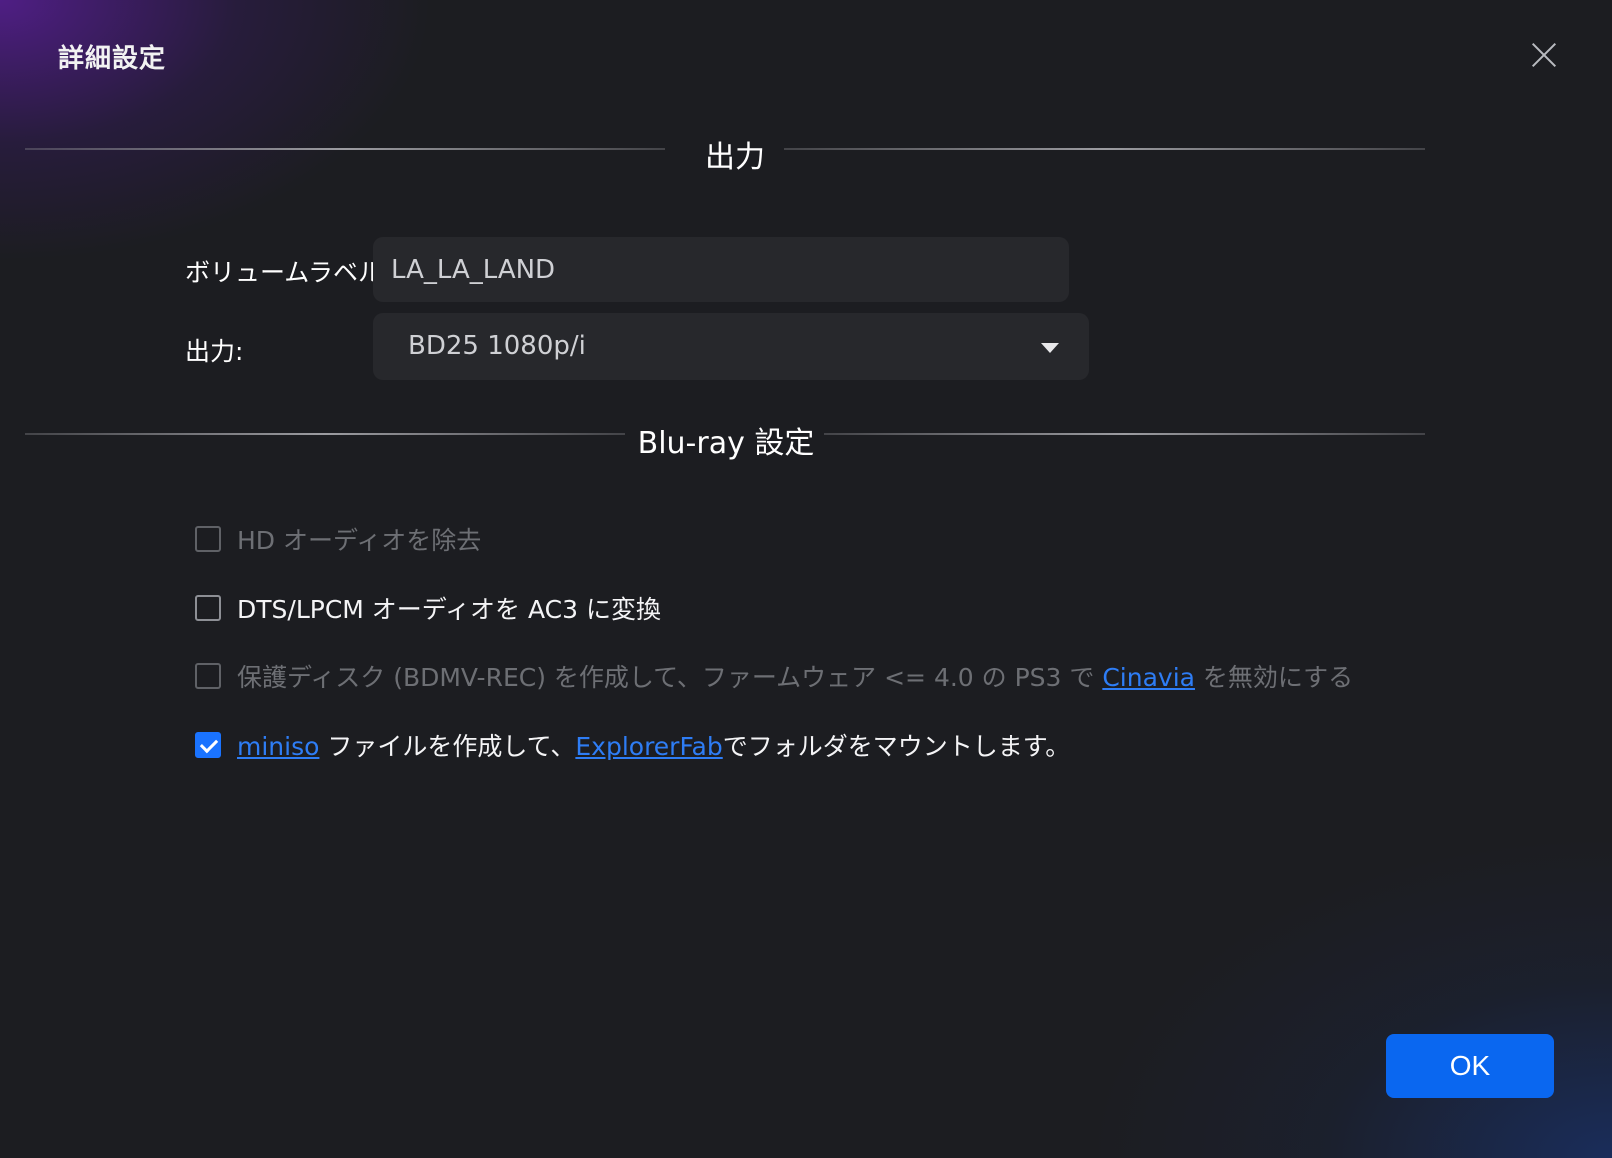 The width and height of the screenshot is (1612, 1158). Describe the element at coordinates (447, 746) in the screenshot. I see `option-text-middle: ファイルを作成して、` at that location.